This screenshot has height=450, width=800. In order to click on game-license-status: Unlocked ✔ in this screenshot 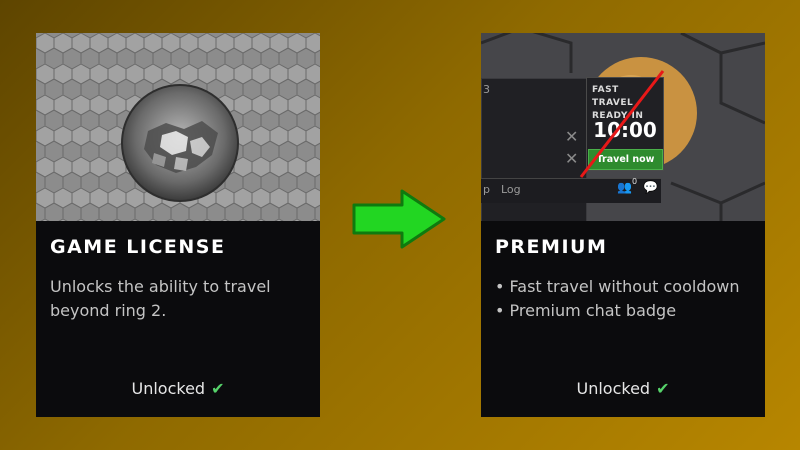, I will do `click(178, 388)`.